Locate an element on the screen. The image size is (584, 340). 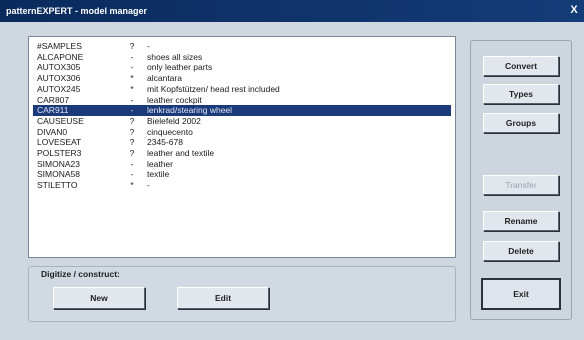
groups-button: Groups is located at coordinates (521, 123).